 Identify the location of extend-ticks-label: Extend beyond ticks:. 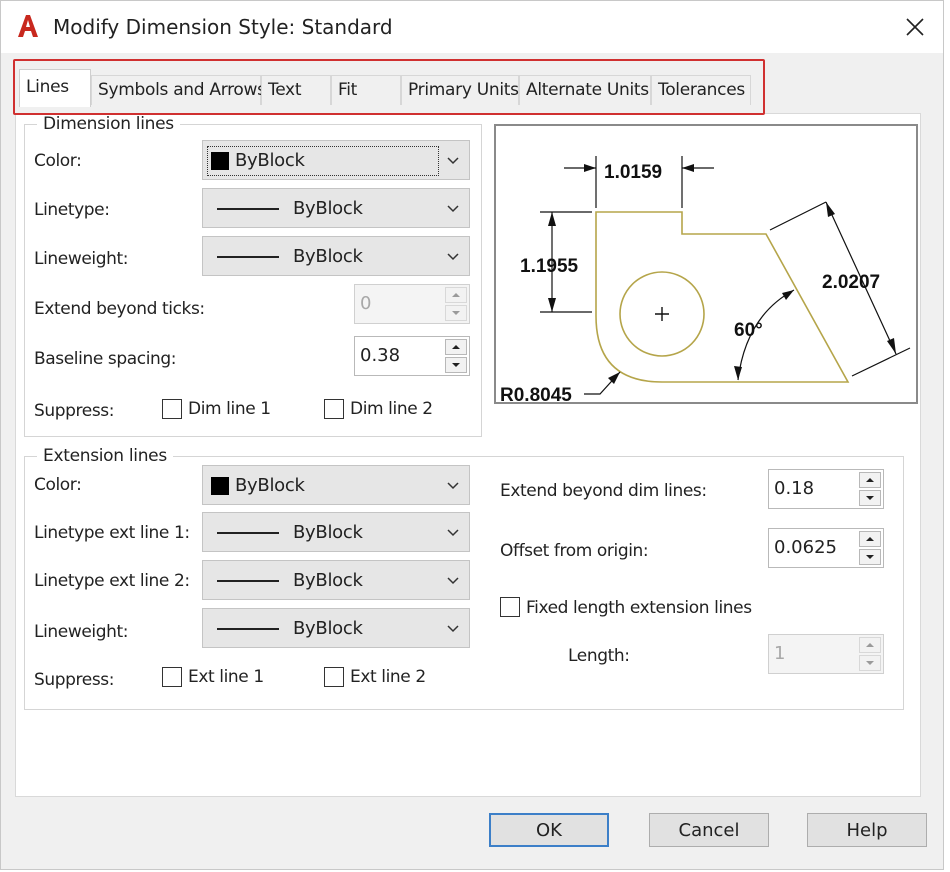
(119, 309).